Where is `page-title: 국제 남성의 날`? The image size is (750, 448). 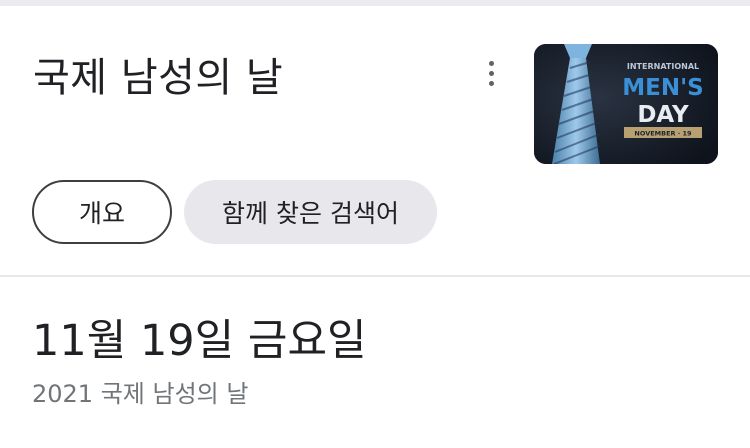 page-title: 국제 남성의 날 is located at coordinates (158, 78).